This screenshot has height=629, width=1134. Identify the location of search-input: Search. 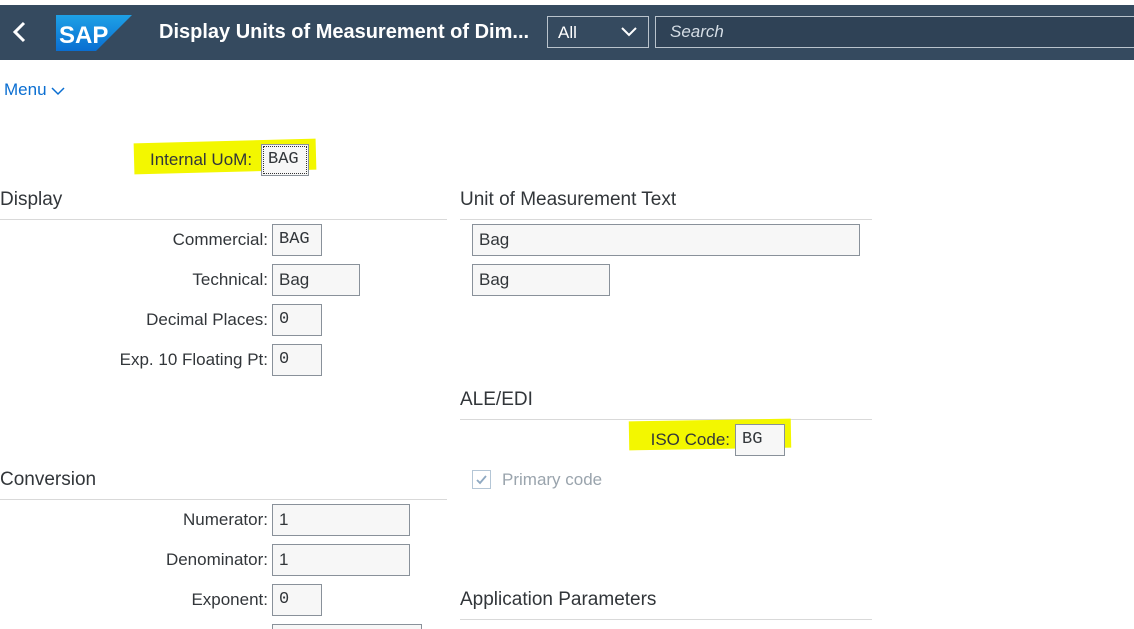
(894, 32).